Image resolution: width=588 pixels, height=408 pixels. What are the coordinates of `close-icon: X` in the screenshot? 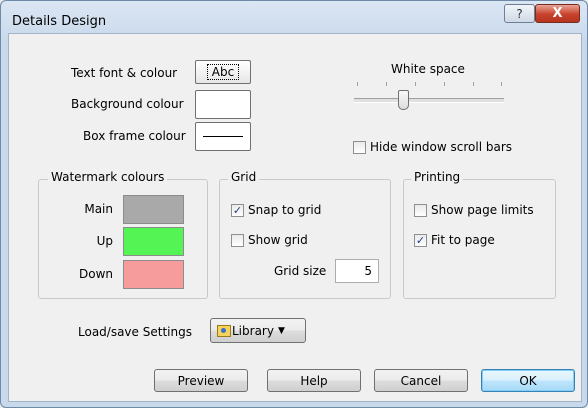 It's located at (557, 13).